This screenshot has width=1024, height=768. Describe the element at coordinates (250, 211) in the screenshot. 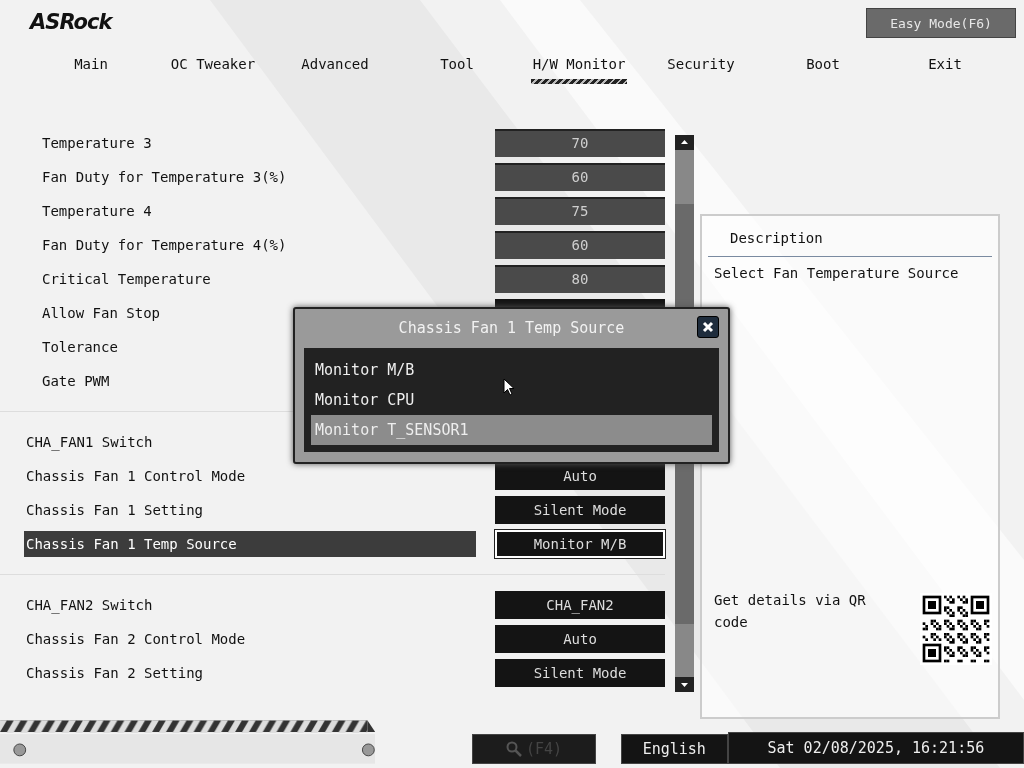

I see `setting-label: Temperature 4` at that location.